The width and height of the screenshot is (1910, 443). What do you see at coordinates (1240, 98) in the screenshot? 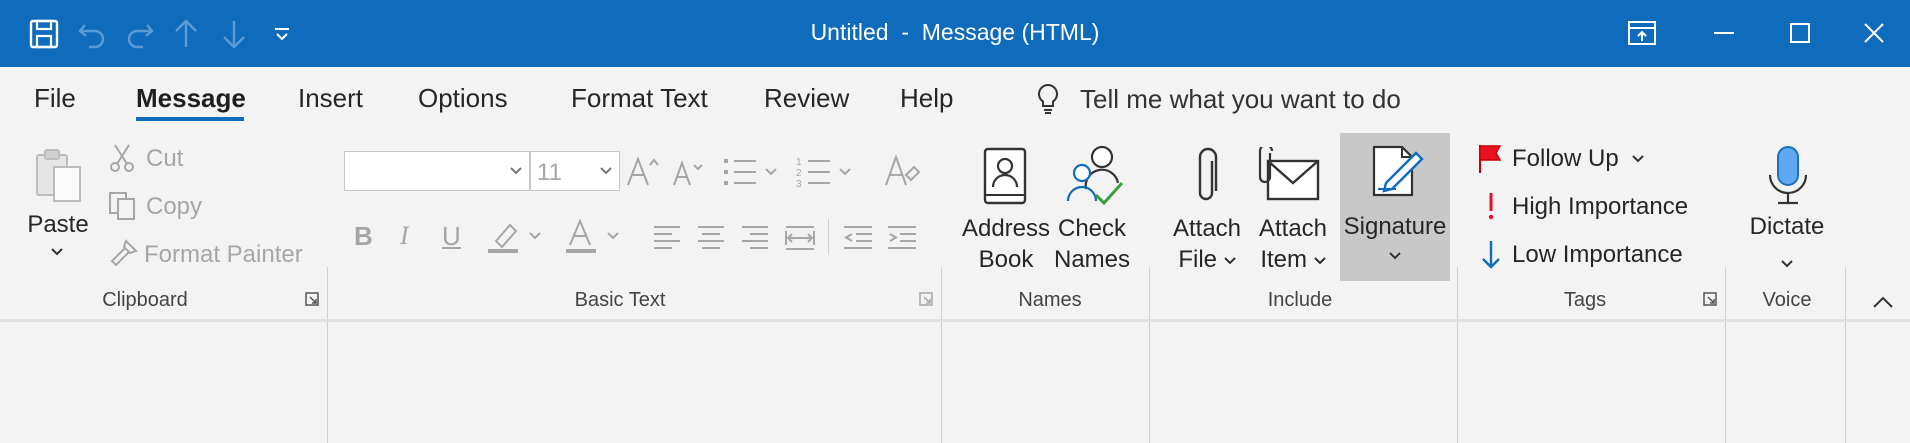
I see `tell-me-label: Tell me what you want to do` at bounding box center [1240, 98].